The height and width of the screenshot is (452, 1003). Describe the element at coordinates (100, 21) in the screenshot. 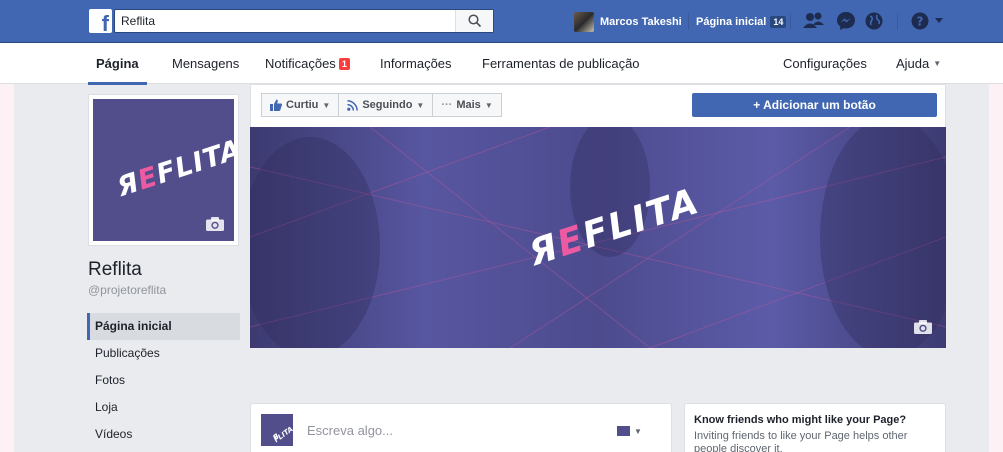

I see `facebook-logo-icon: f` at that location.